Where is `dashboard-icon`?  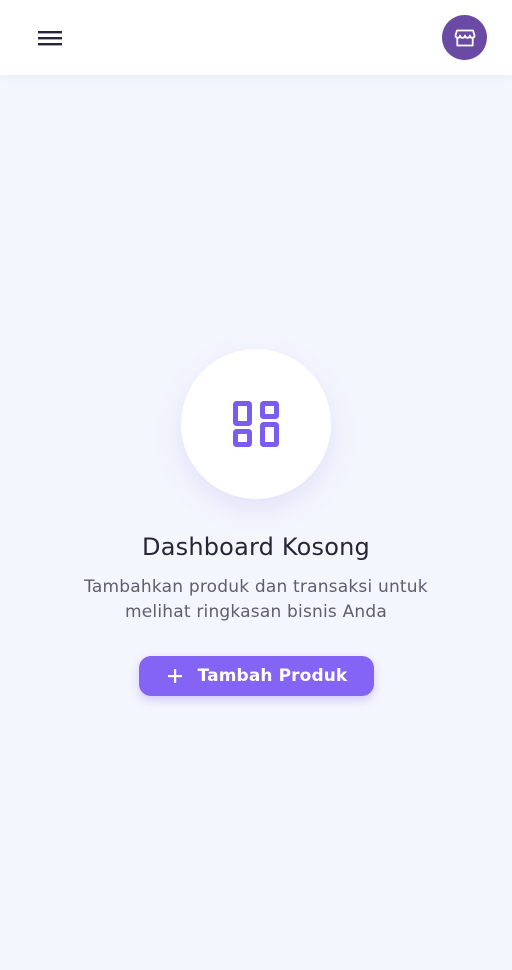 dashboard-icon is located at coordinates (256, 424).